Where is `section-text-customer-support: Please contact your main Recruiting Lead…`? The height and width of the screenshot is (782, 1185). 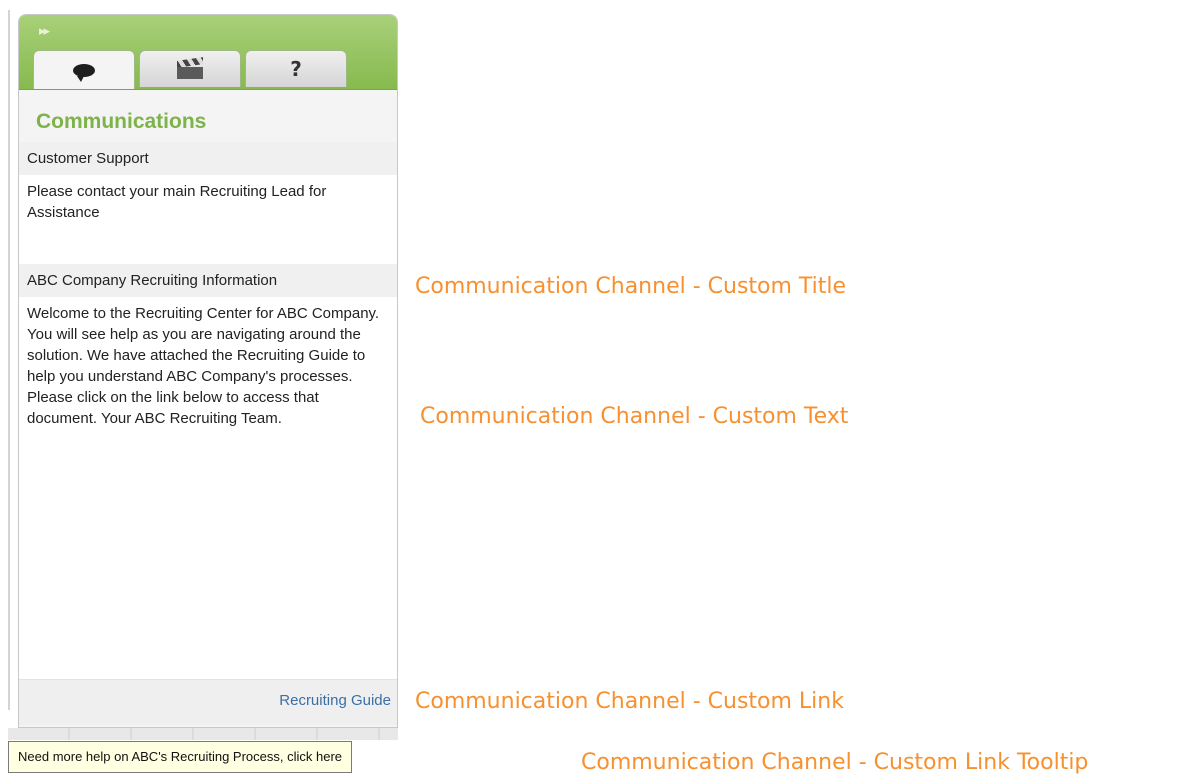
section-text-customer-support: Please contact your main Recruiting Lead… is located at coordinates (208, 219).